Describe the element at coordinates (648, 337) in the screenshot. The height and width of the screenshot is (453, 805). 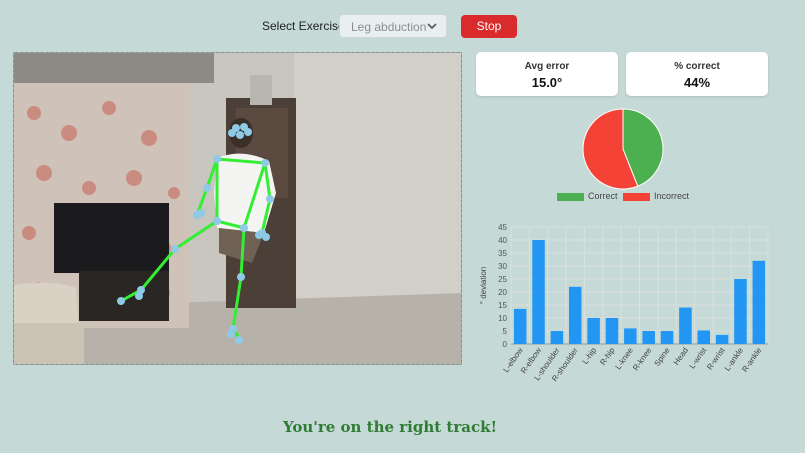
I see `bar-r-knee` at that location.